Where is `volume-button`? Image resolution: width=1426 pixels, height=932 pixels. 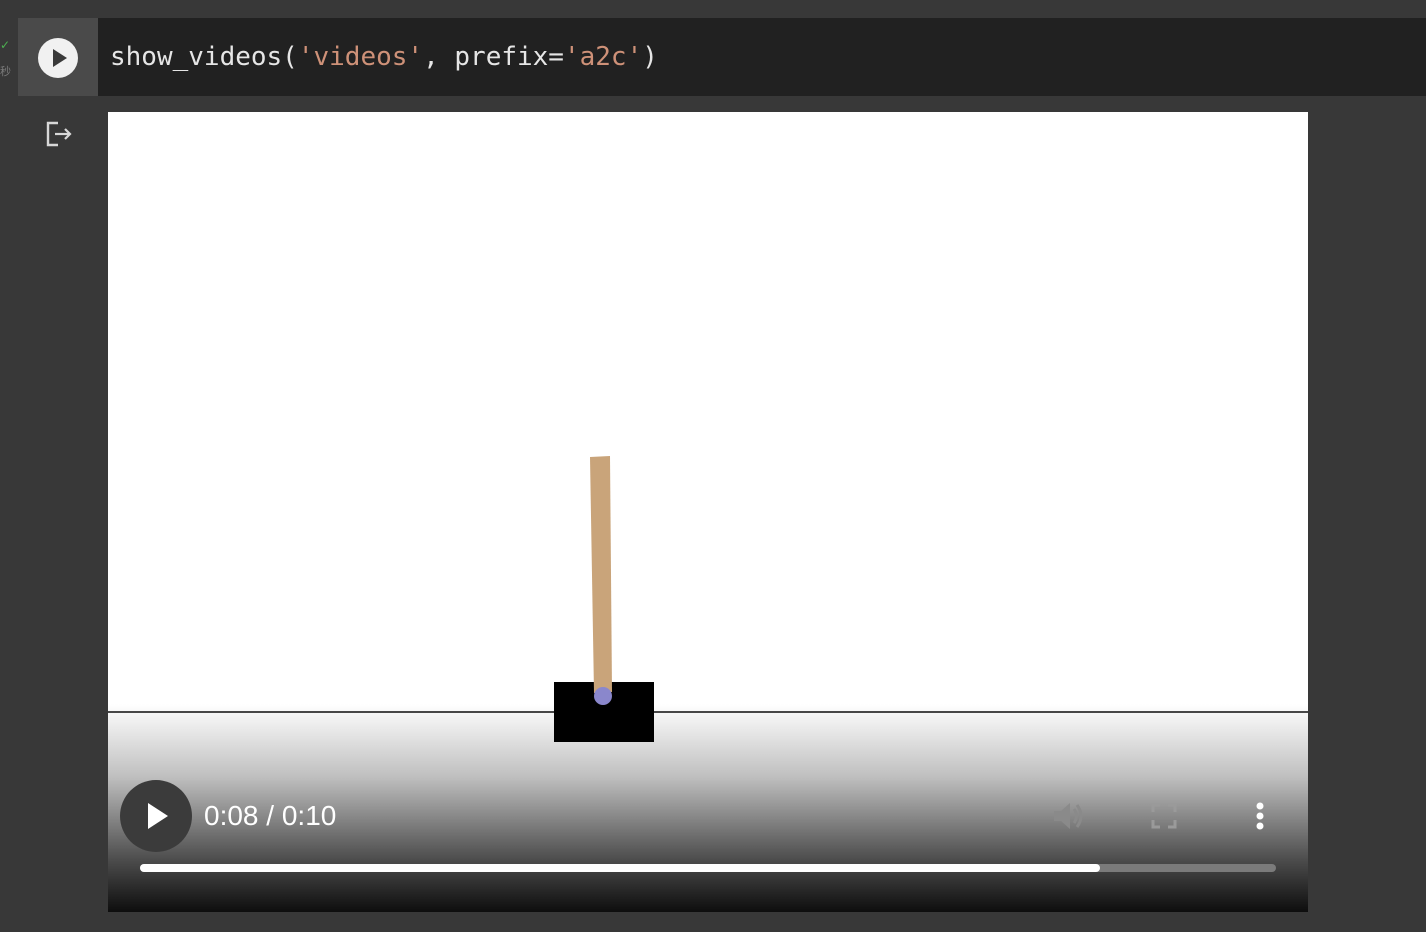
volume-button is located at coordinates (1068, 816).